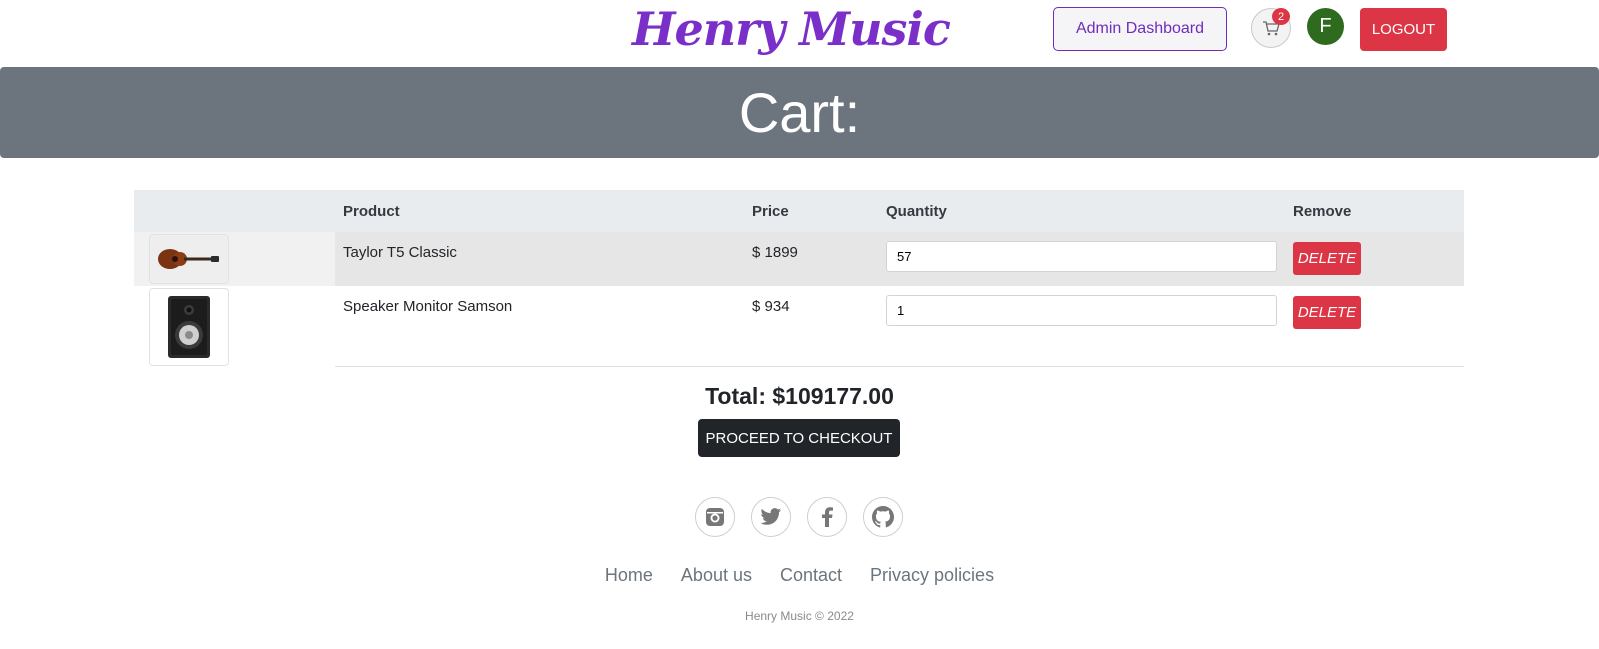 The image size is (1599, 649). I want to click on instagram-icon, so click(715, 517).